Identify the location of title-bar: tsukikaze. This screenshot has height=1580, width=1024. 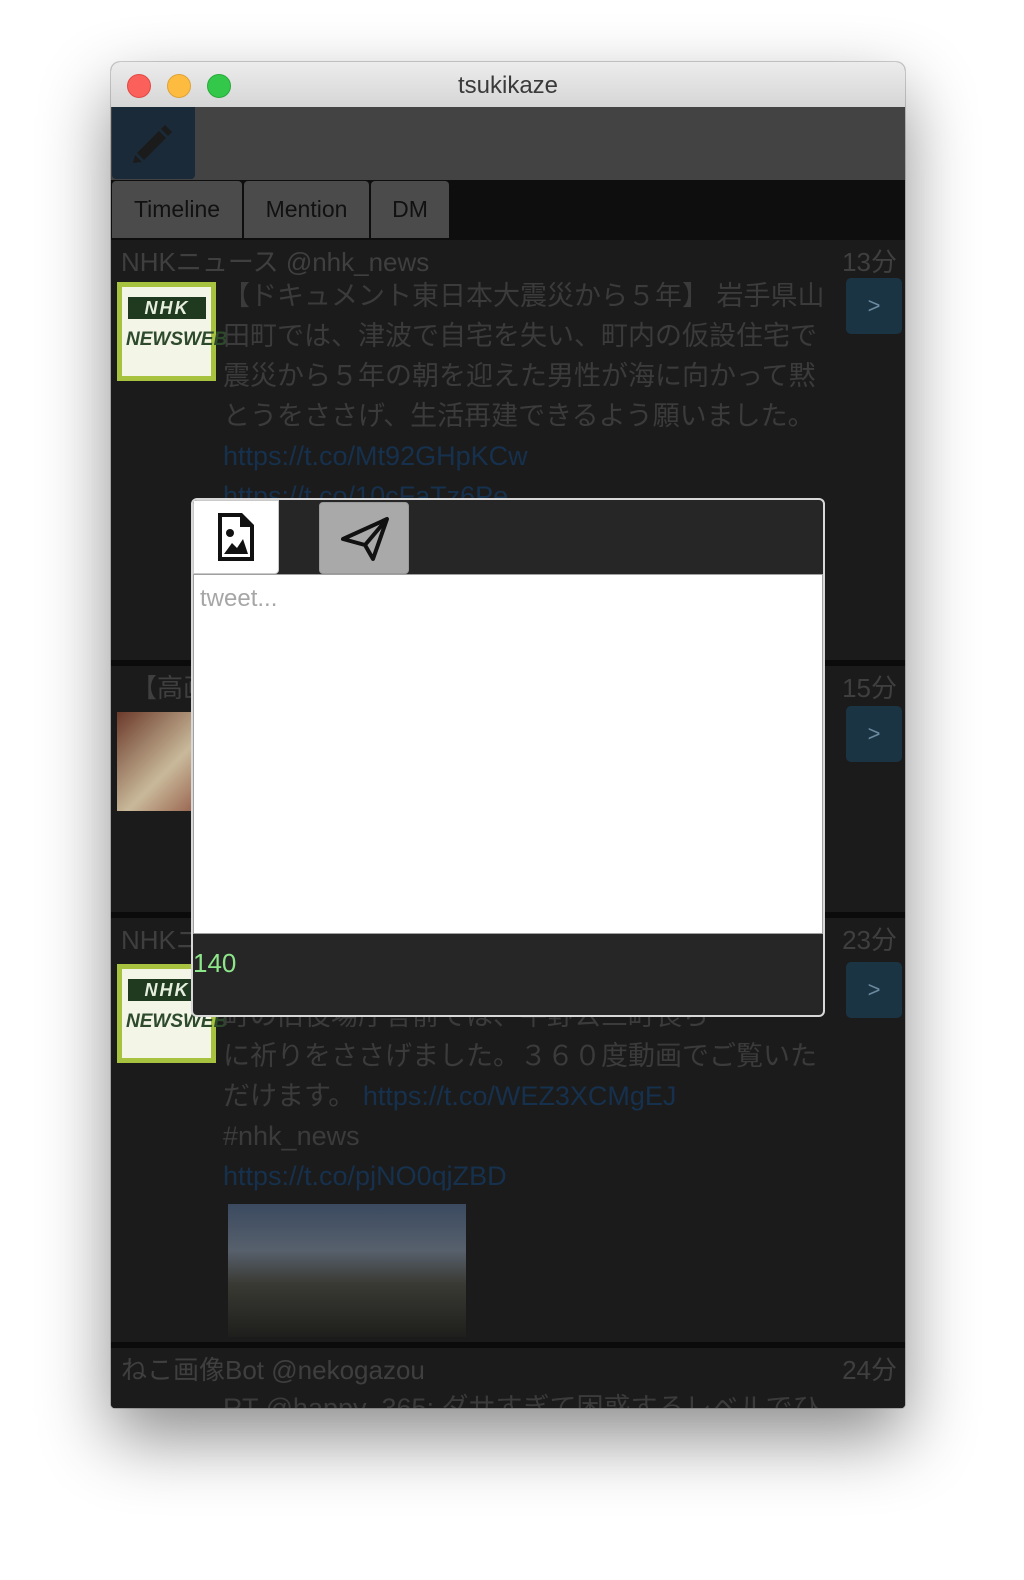
(508, 85).